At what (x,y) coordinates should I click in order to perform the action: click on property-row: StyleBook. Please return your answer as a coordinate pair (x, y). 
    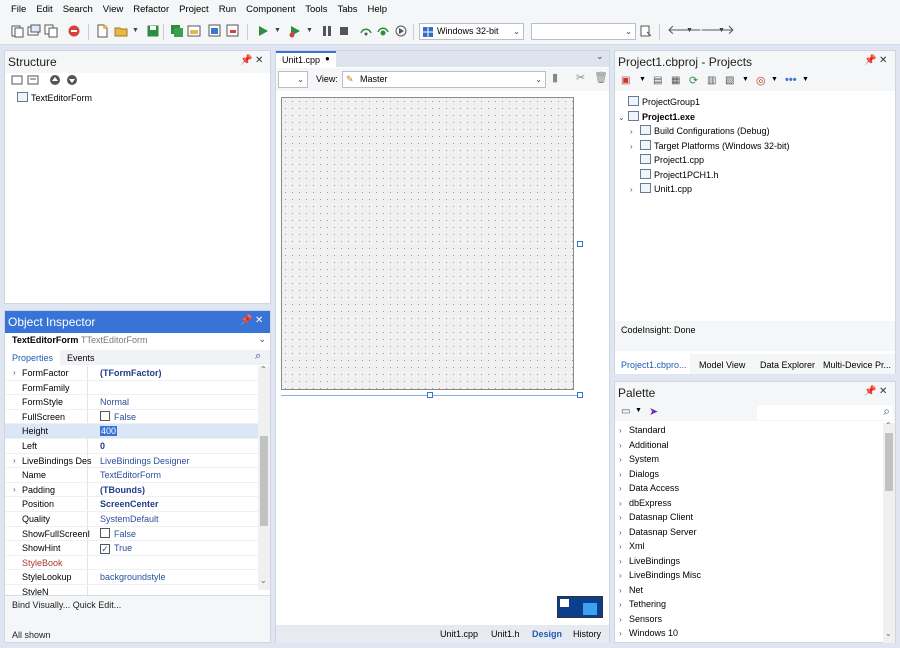
    Looking at the image, I should click on (137, 563).